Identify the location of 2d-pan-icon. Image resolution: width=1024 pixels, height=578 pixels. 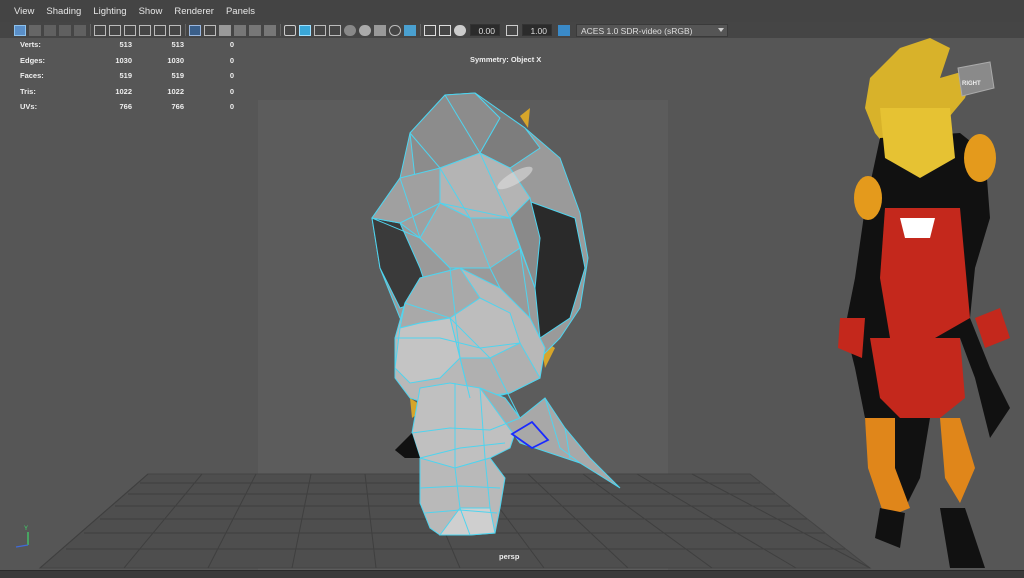
(80, 30).